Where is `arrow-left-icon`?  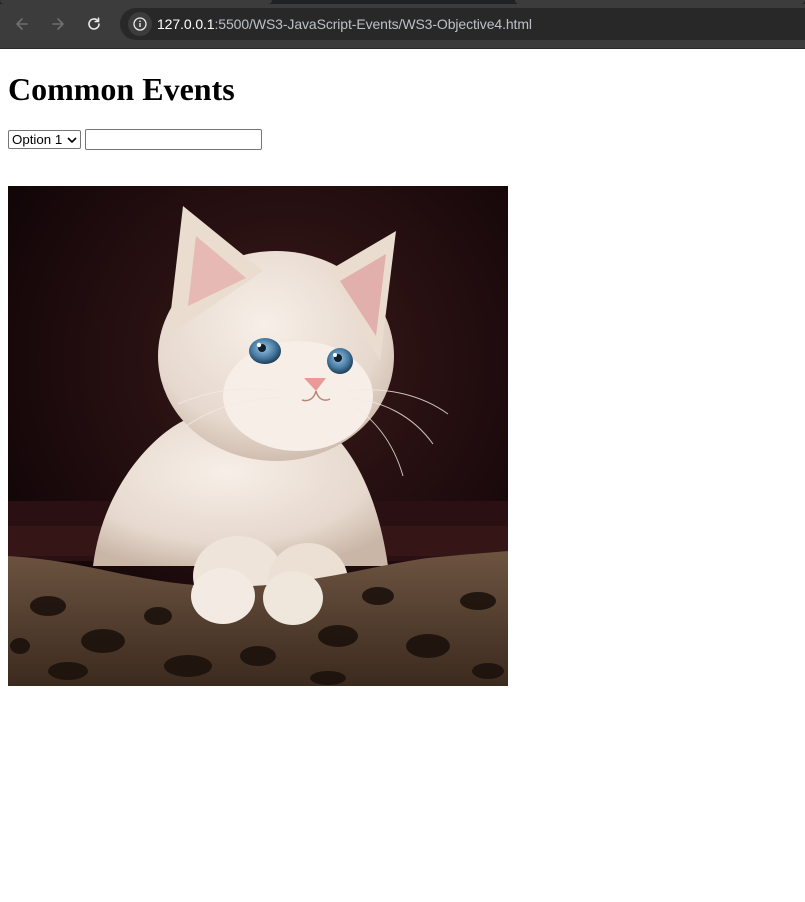
arrow-left-icon is located at coordinates (22, 24).